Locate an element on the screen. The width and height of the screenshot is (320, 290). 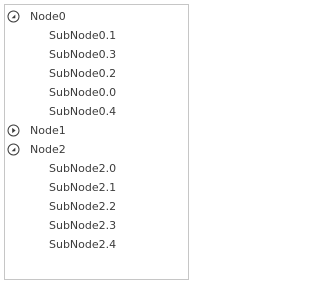
tree-node-label: SubNode2.0 is located at coordinates (83, 168).